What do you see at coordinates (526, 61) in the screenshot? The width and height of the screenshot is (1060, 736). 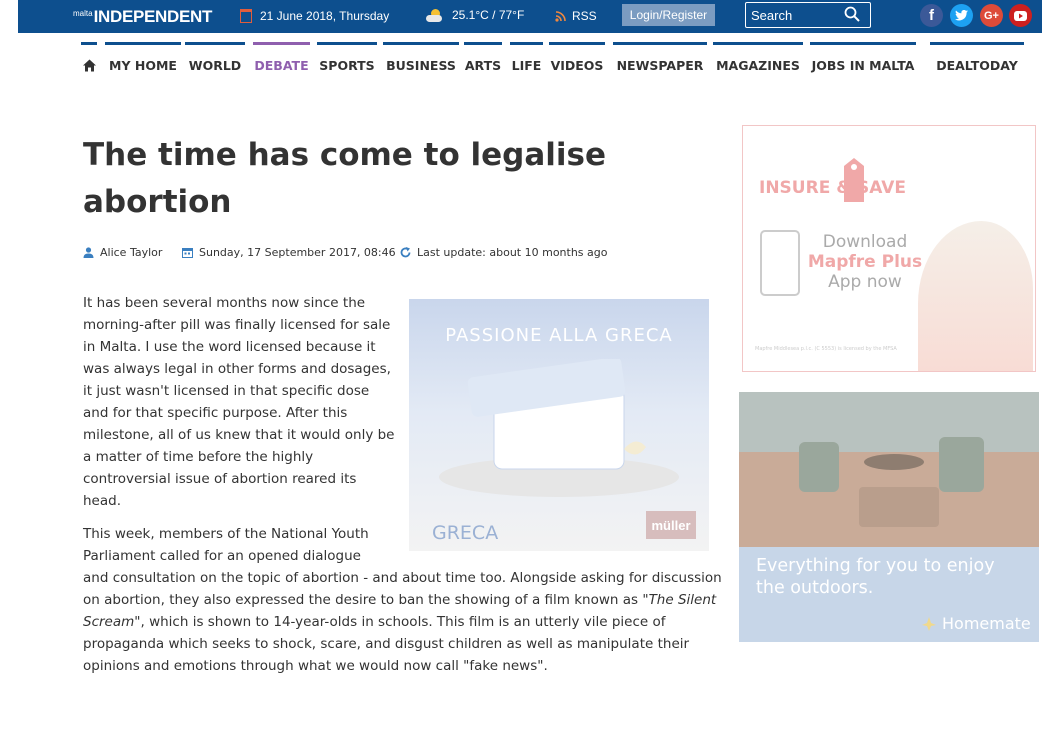 I see `nav-item-life: LIFE` at bounding box center [526, 61].